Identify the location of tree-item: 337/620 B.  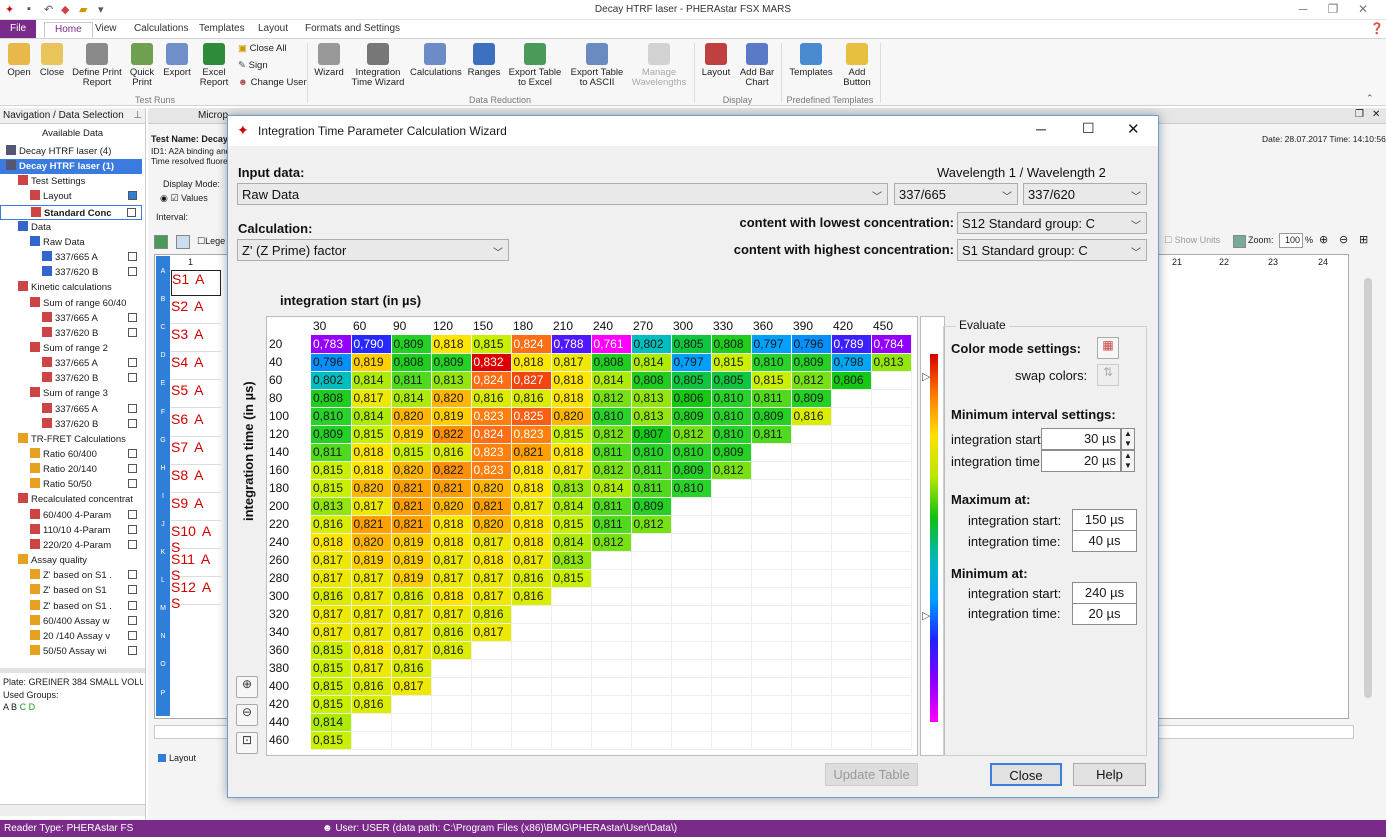
(71, 333).